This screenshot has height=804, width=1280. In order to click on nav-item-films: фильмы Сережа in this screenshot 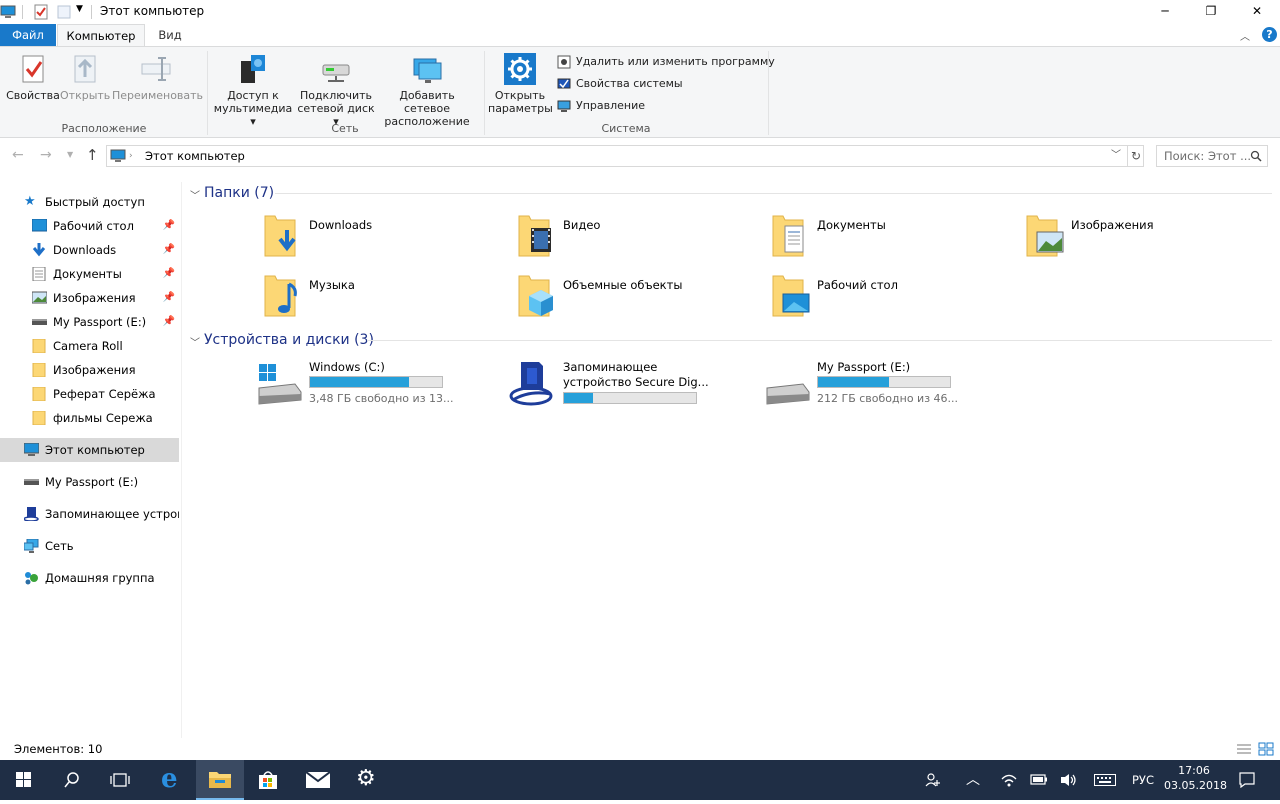, I will do `click(89, 418)`.